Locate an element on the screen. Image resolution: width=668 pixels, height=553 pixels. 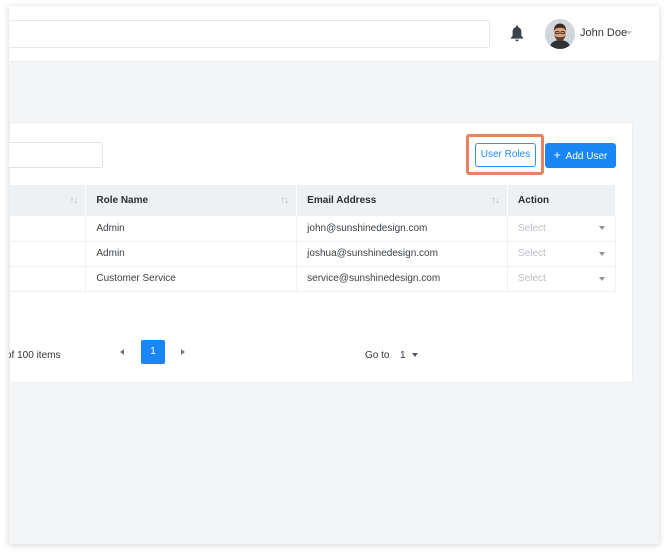
table-header-row: ↑↓ Role Name ↑↓ Email Address ↑↓ Action is located at coordinates (312, 200).